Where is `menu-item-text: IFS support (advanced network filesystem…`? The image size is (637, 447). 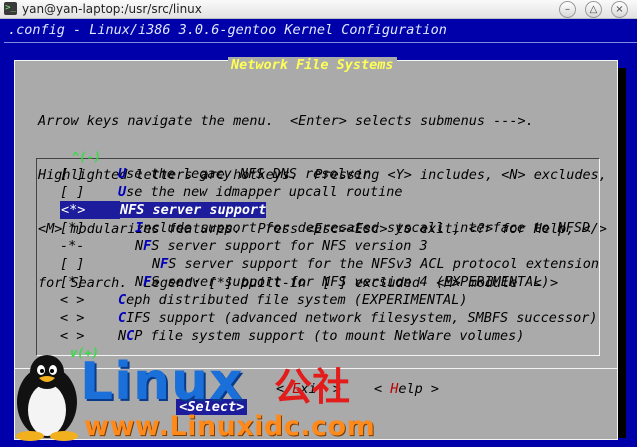
menu-item-text: IFS support (advanced network filesystem… is located at coordinates (362, 318).